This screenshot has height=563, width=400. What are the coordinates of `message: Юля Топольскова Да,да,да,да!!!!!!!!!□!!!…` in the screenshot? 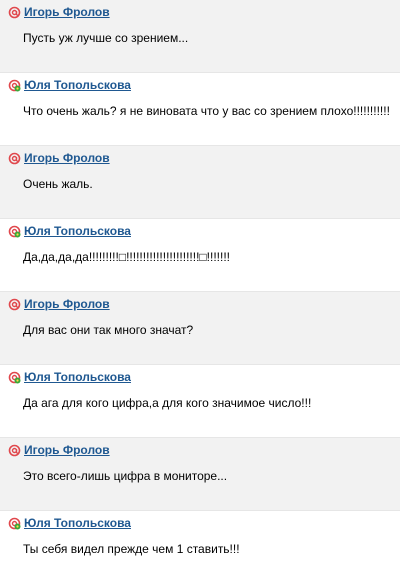 It's located at (200, 255).